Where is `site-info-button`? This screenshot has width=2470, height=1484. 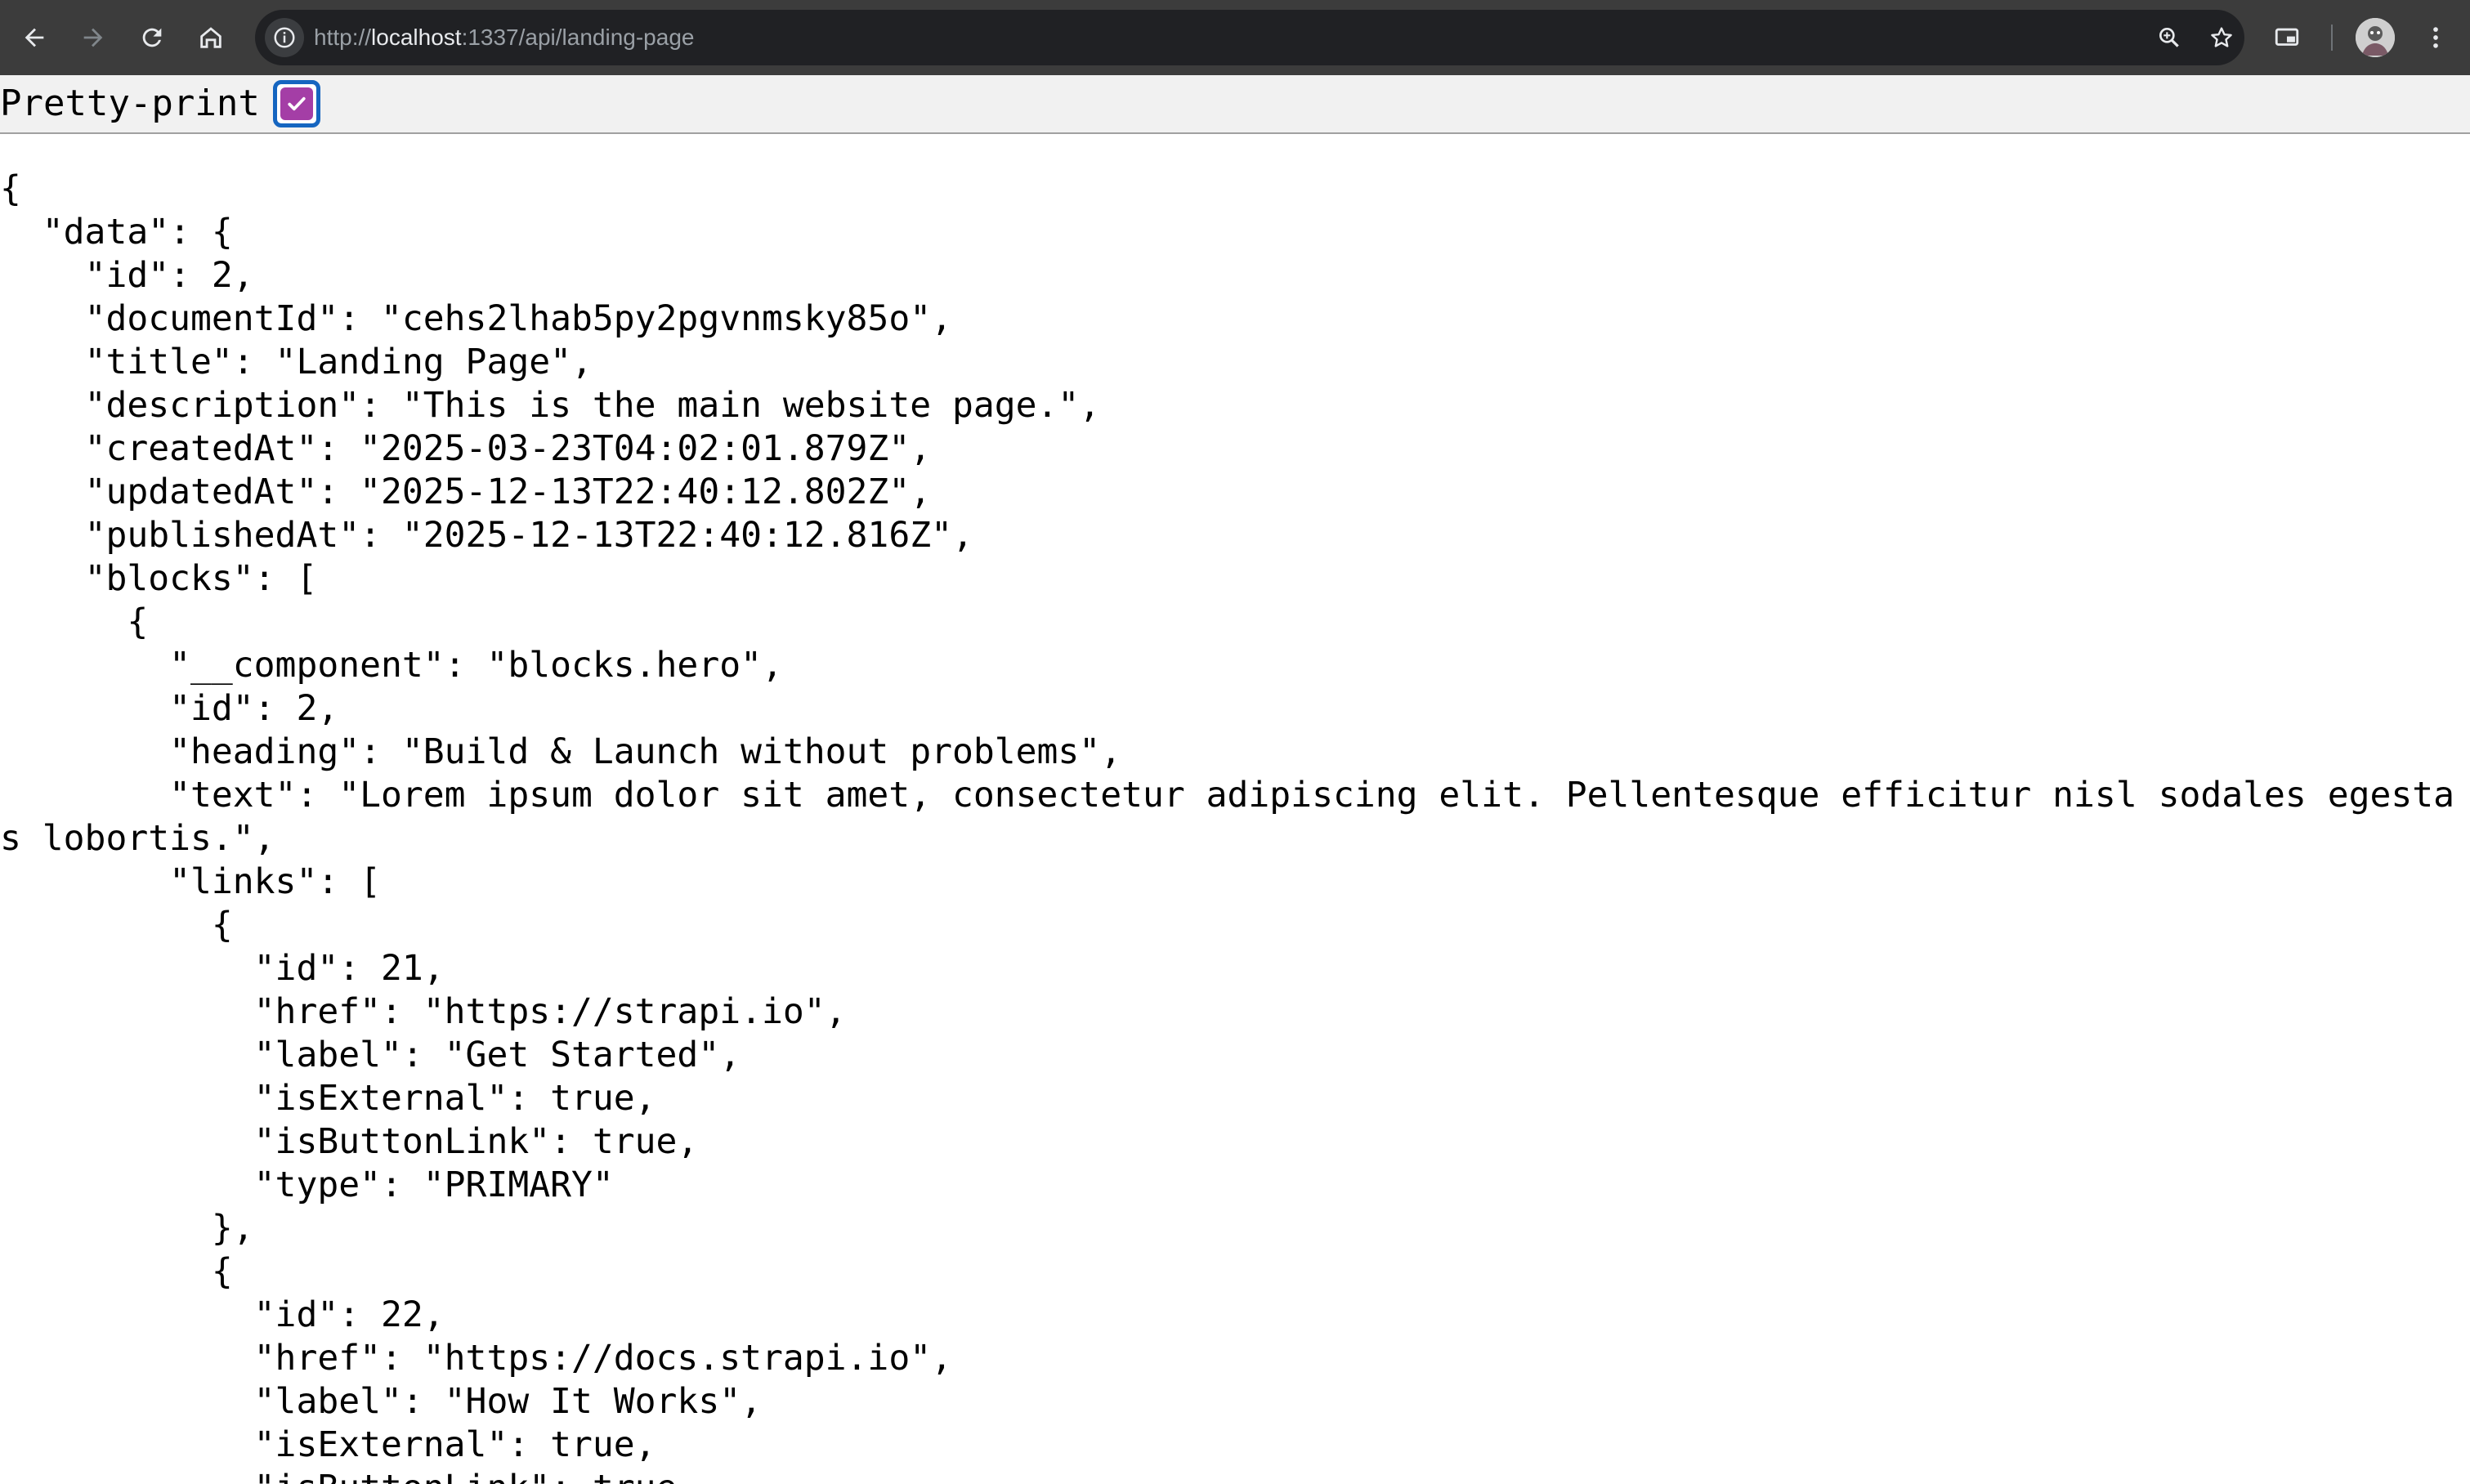 site-info-button is located at coordinates (285, 37).